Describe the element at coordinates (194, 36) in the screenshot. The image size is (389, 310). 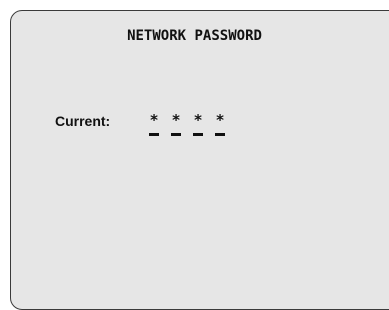
I see `screen-title: NETWORK PASSWORD` at that location.